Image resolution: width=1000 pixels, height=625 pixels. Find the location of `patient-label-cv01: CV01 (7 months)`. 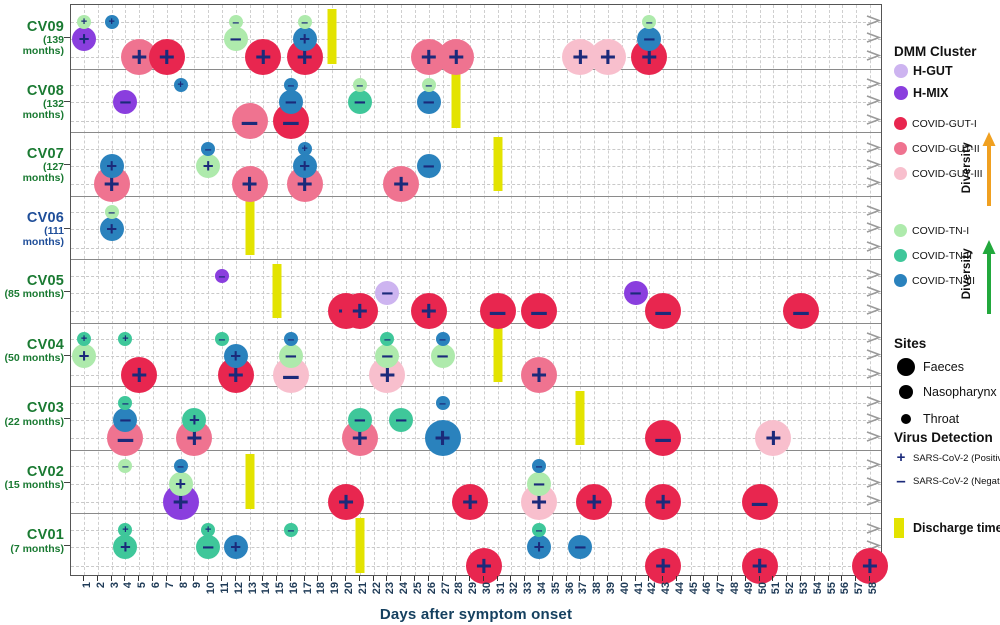

patient-label-cv01: CV01 (7 months) is located at coordinates (35, 541).